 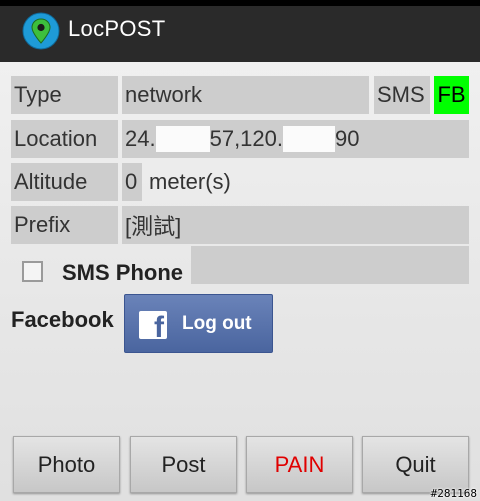 I want to click on sms-phone-input, so click(x=330, y=265).